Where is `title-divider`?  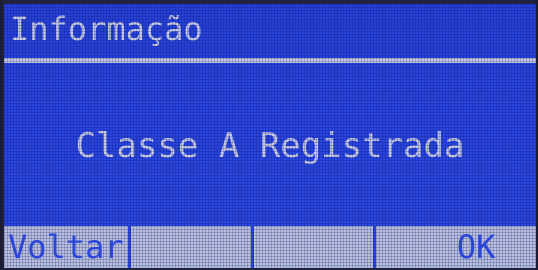
title-divider is located at coordinates (270, 60).